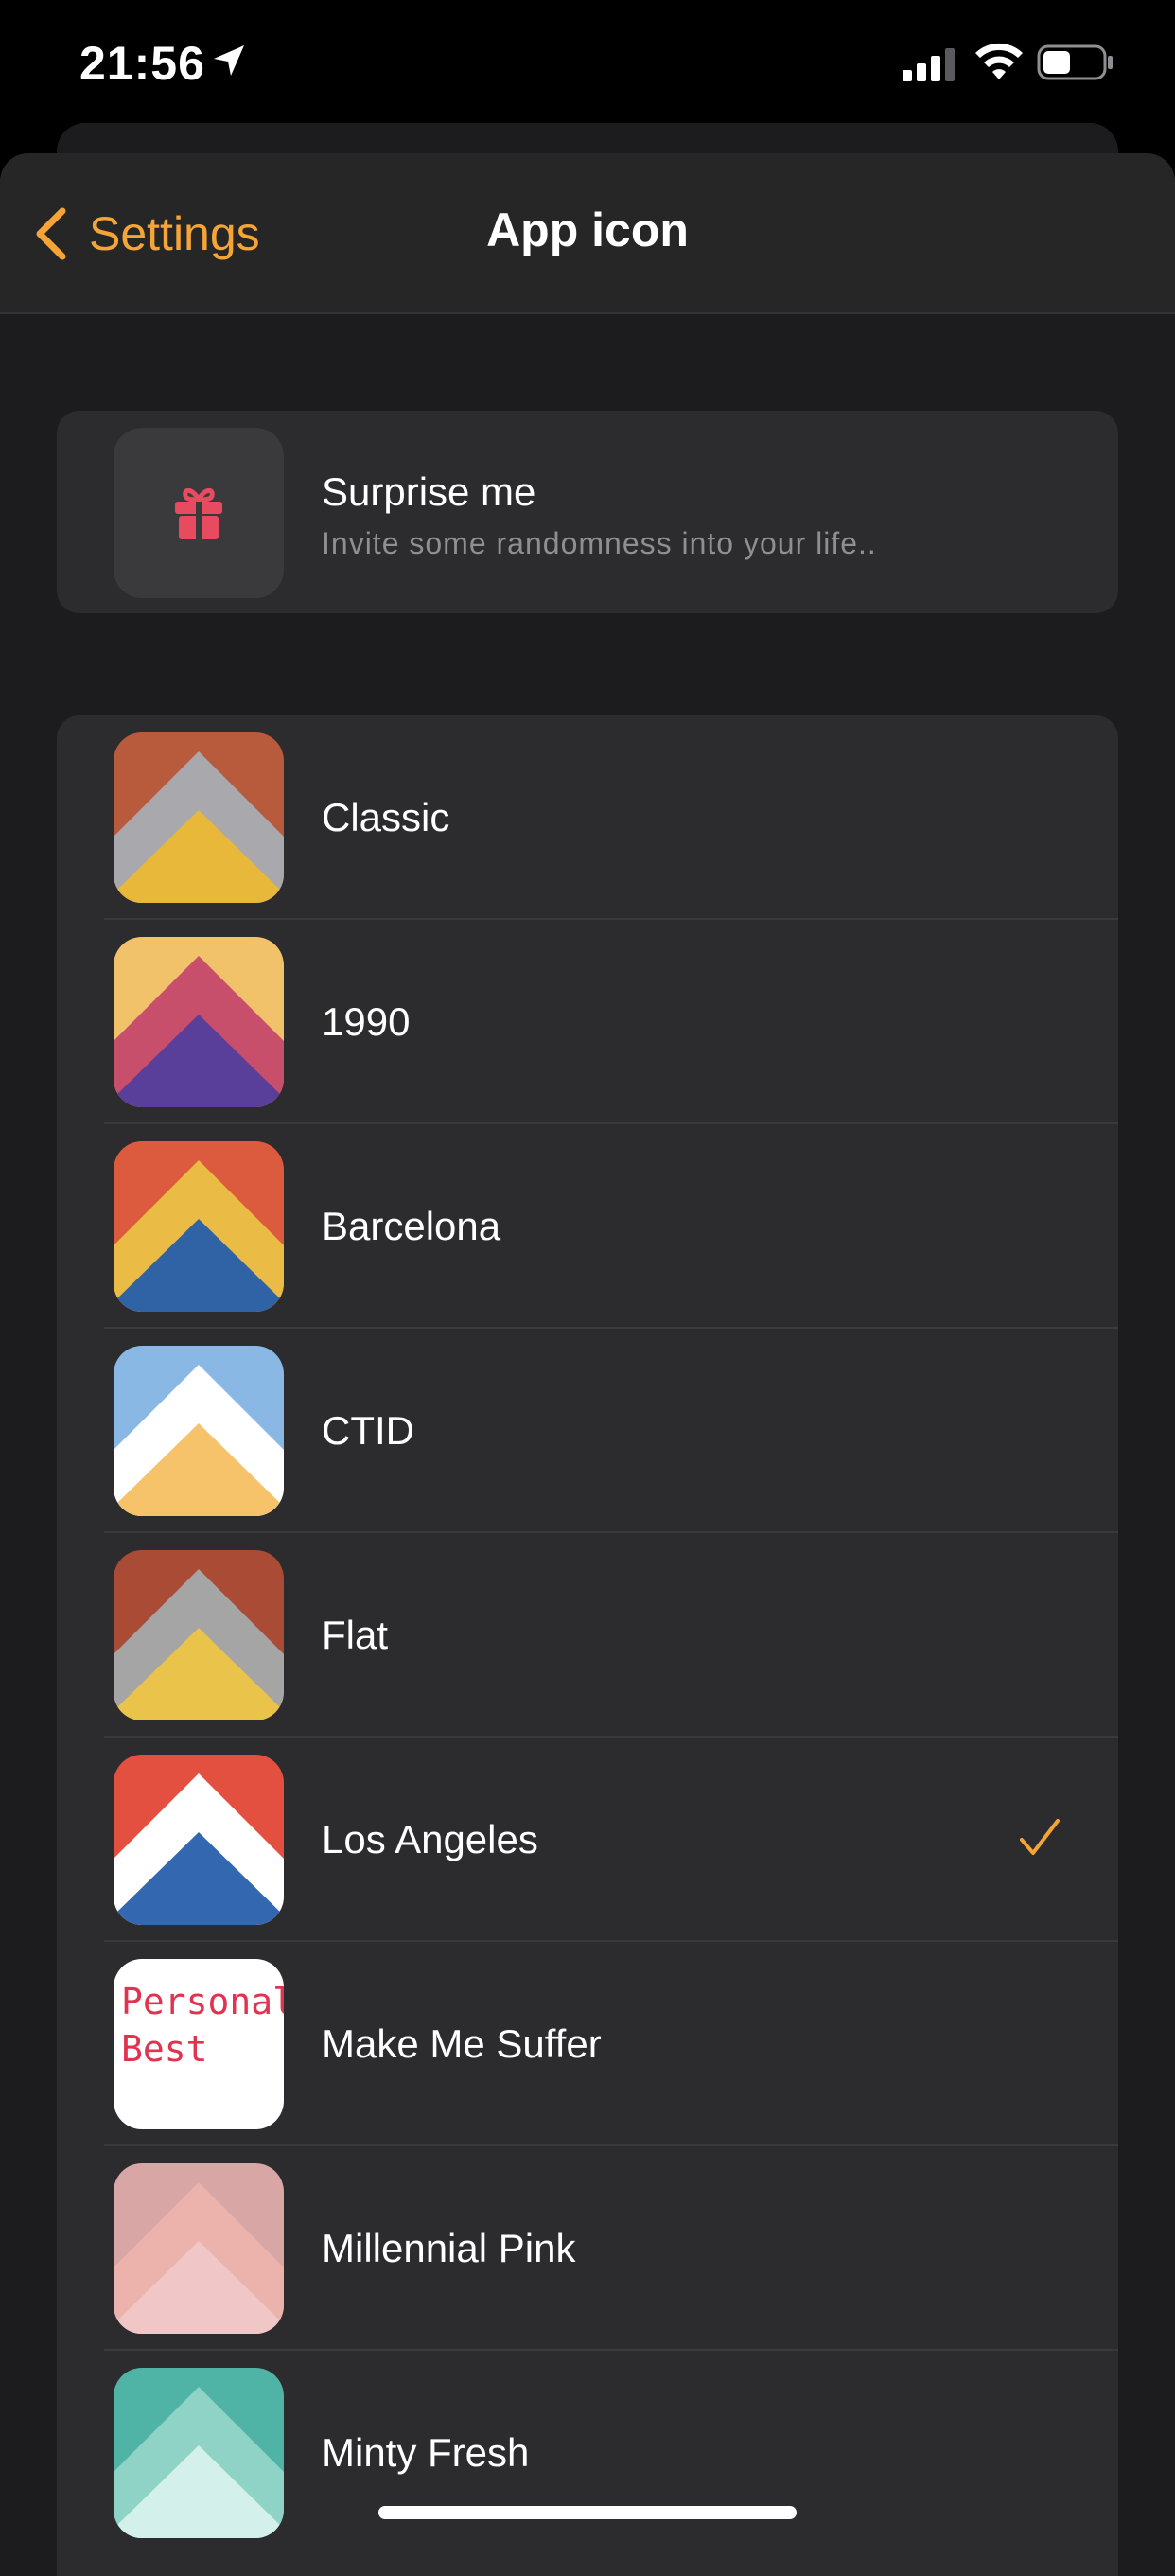  I want to click on surprise-me-subtitle: Invite some randomness into your life.., so click(599, 543).